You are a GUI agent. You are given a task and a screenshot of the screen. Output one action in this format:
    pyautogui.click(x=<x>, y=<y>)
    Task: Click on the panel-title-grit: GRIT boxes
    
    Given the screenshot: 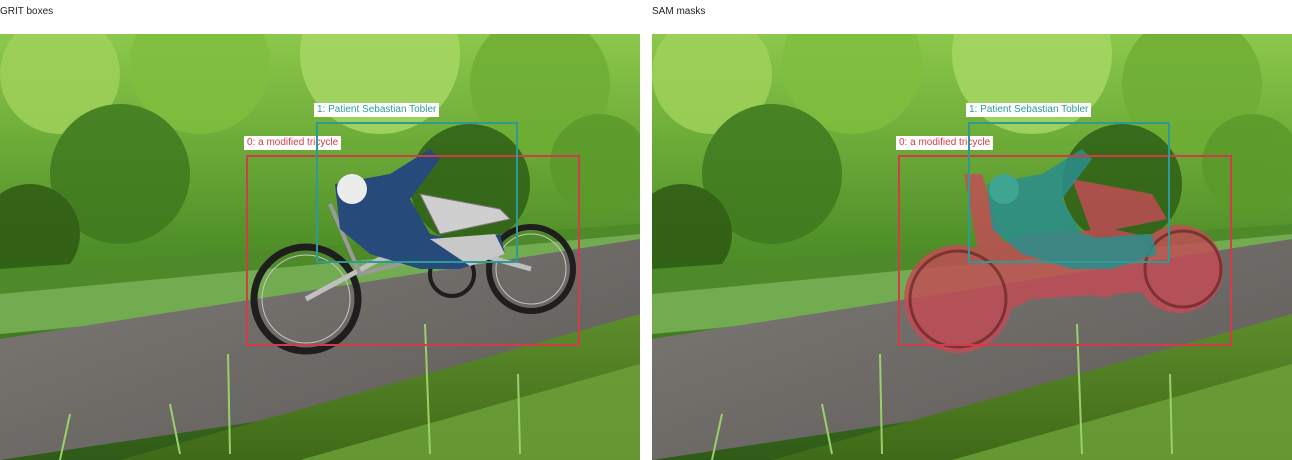 What is the action you would take?
    pyautogui.click(x=27, y=11)
    